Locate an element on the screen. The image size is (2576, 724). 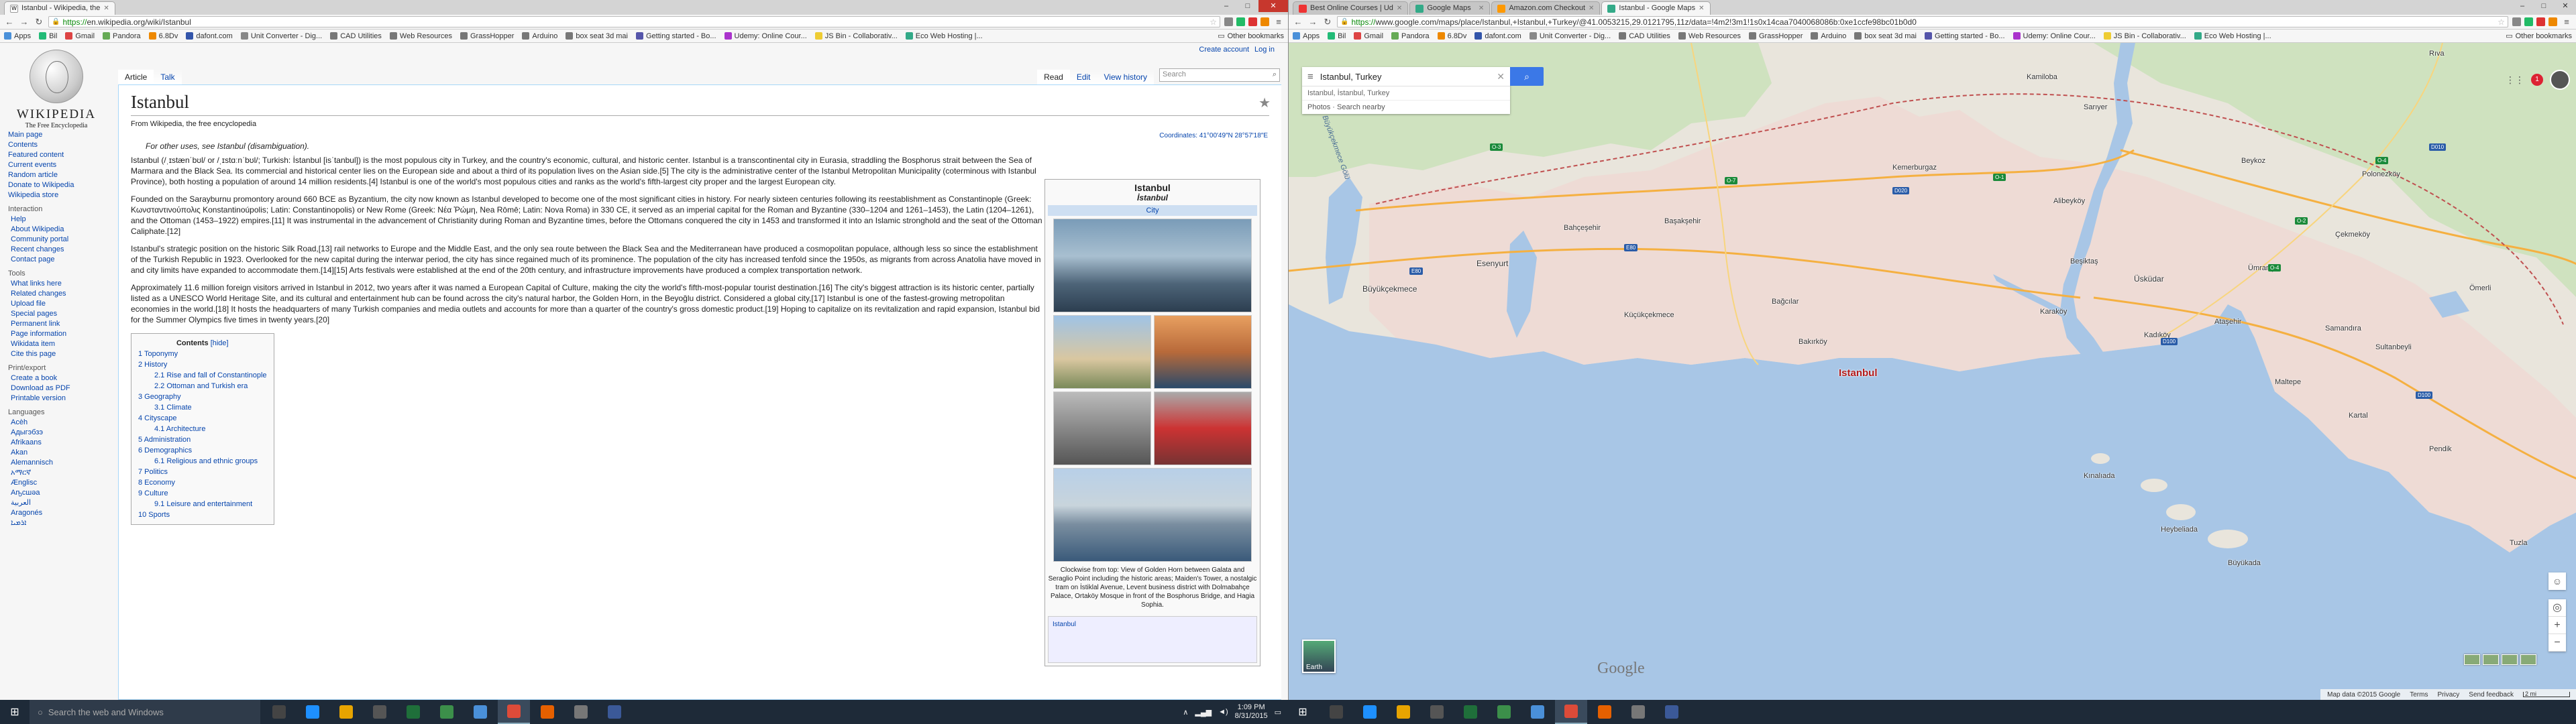
place-label: Sarıyer is located at coordinates (2095, 107).